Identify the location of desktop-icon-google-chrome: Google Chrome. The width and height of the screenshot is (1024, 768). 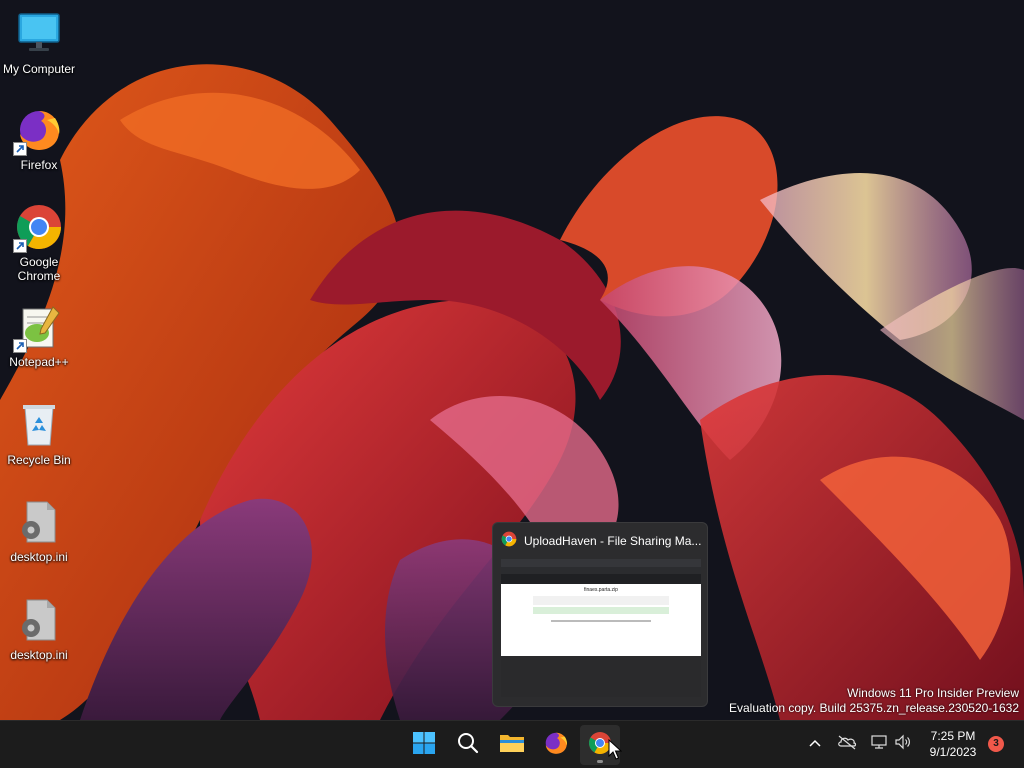
(39, 243).